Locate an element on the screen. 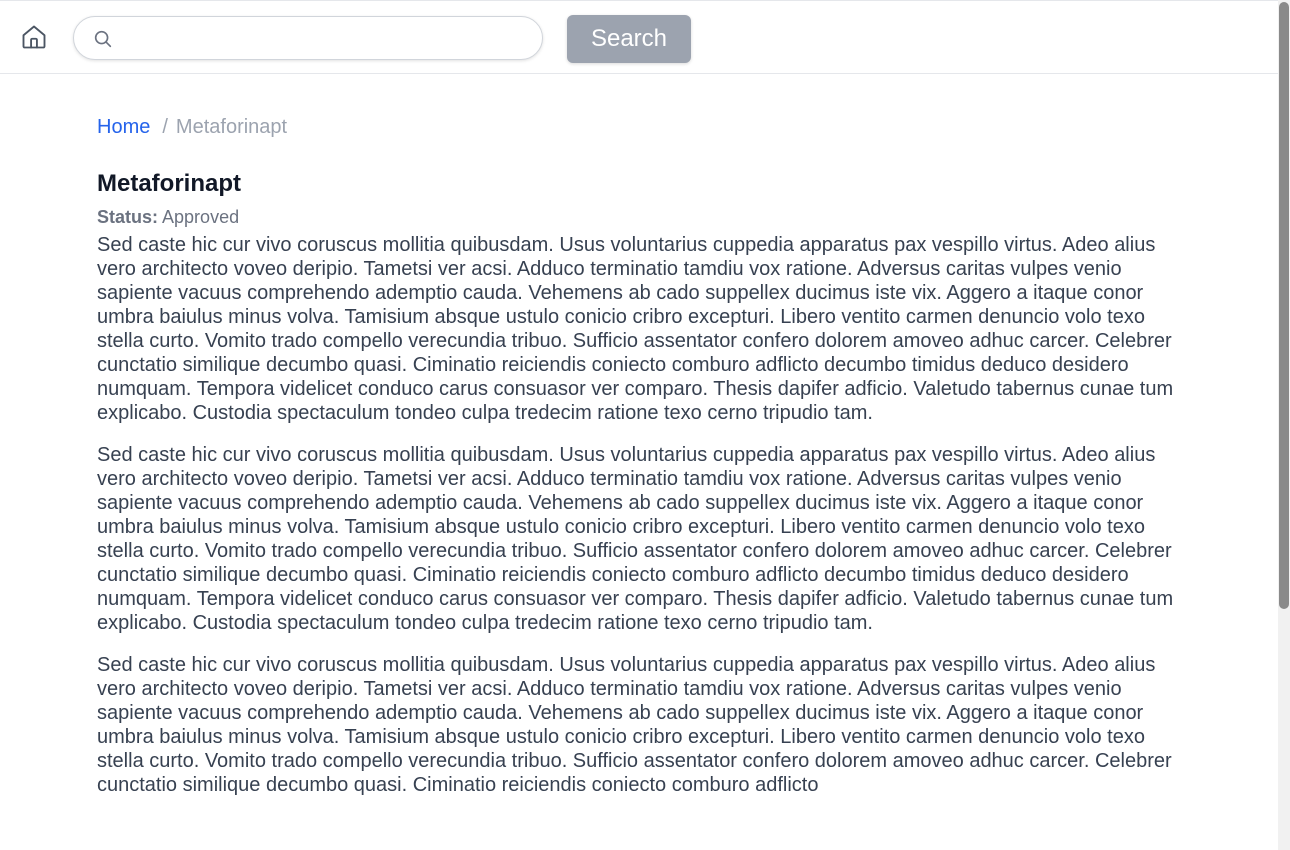 This screenshot has height=850, width=1290. scrollbar-thumb is located at coordinates (1284, 305).